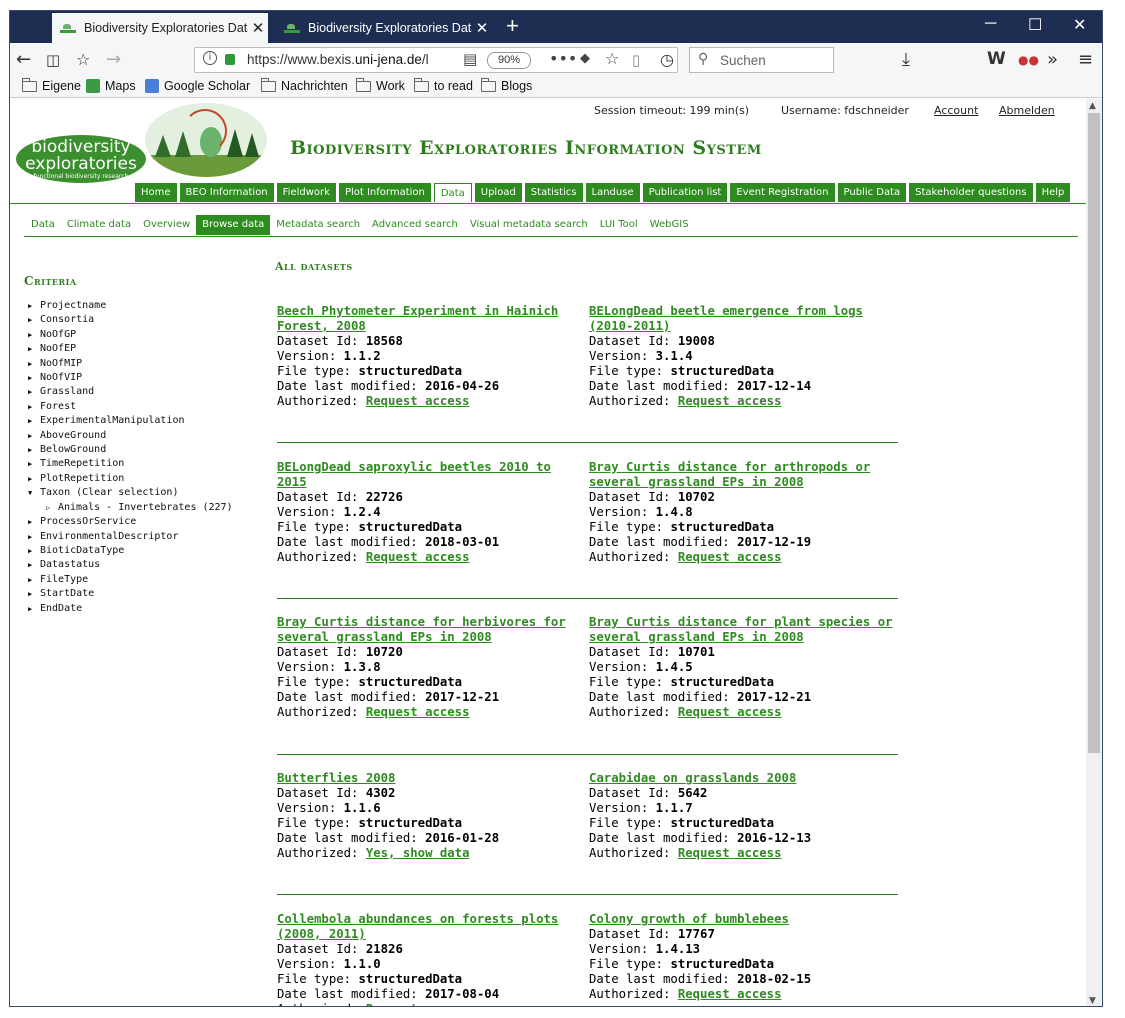 This screenshot has width=1125, height=1018. Describe the element at coordinates (669, 225) in the screenshot. I see `sub-nav-webgis: WebGIS` at that location.